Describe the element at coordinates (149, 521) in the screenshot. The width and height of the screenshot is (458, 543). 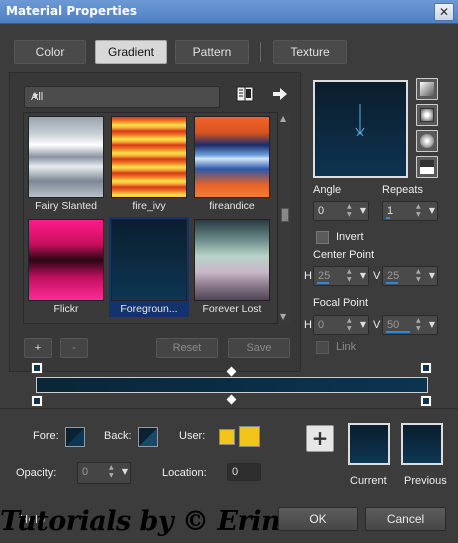
I see `watermark-text: Tutorials by © Erina` at that location.